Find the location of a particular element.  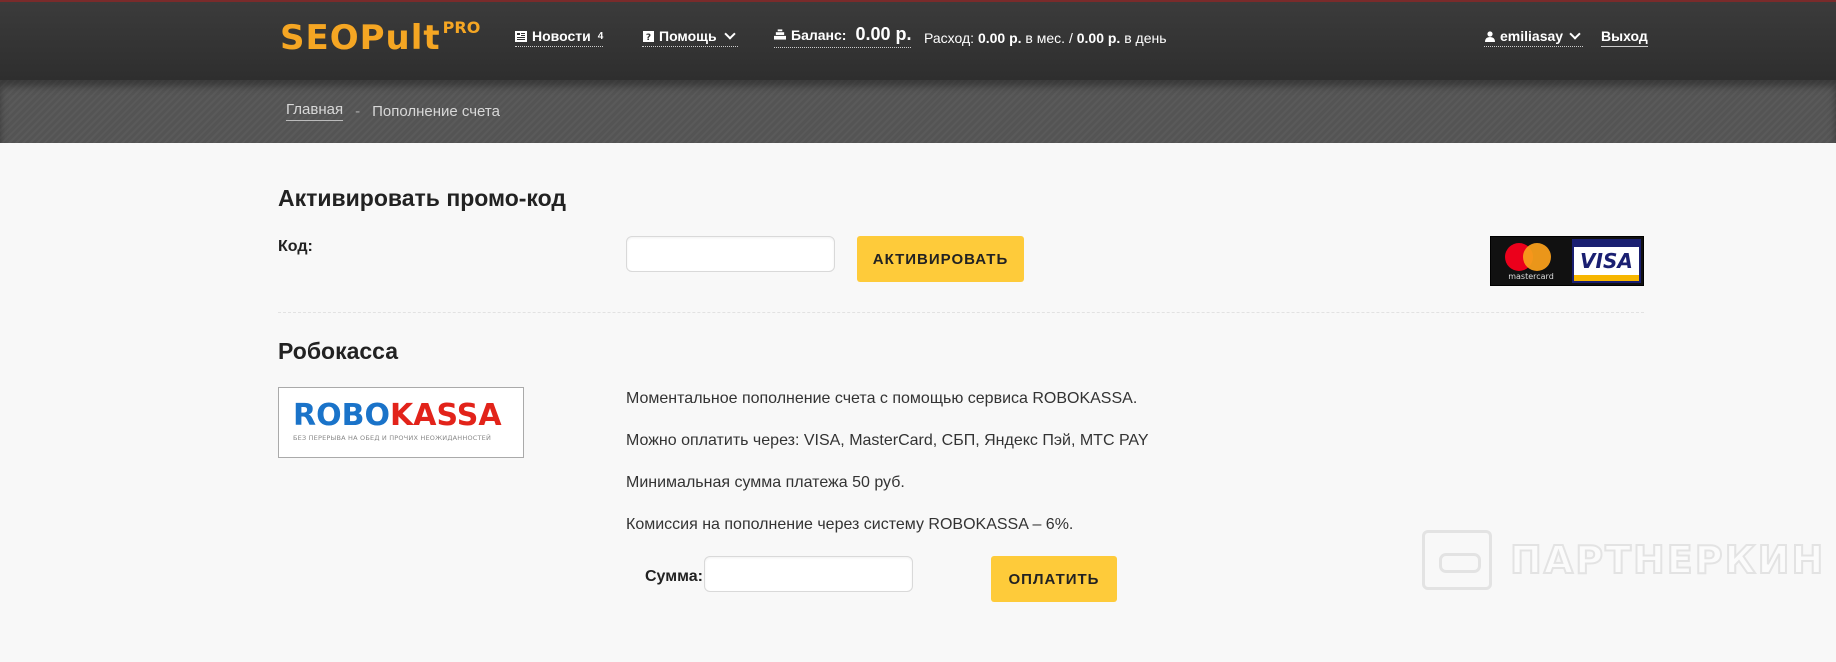

help-menu: ? Помощь is located at coordinates (690, 37).